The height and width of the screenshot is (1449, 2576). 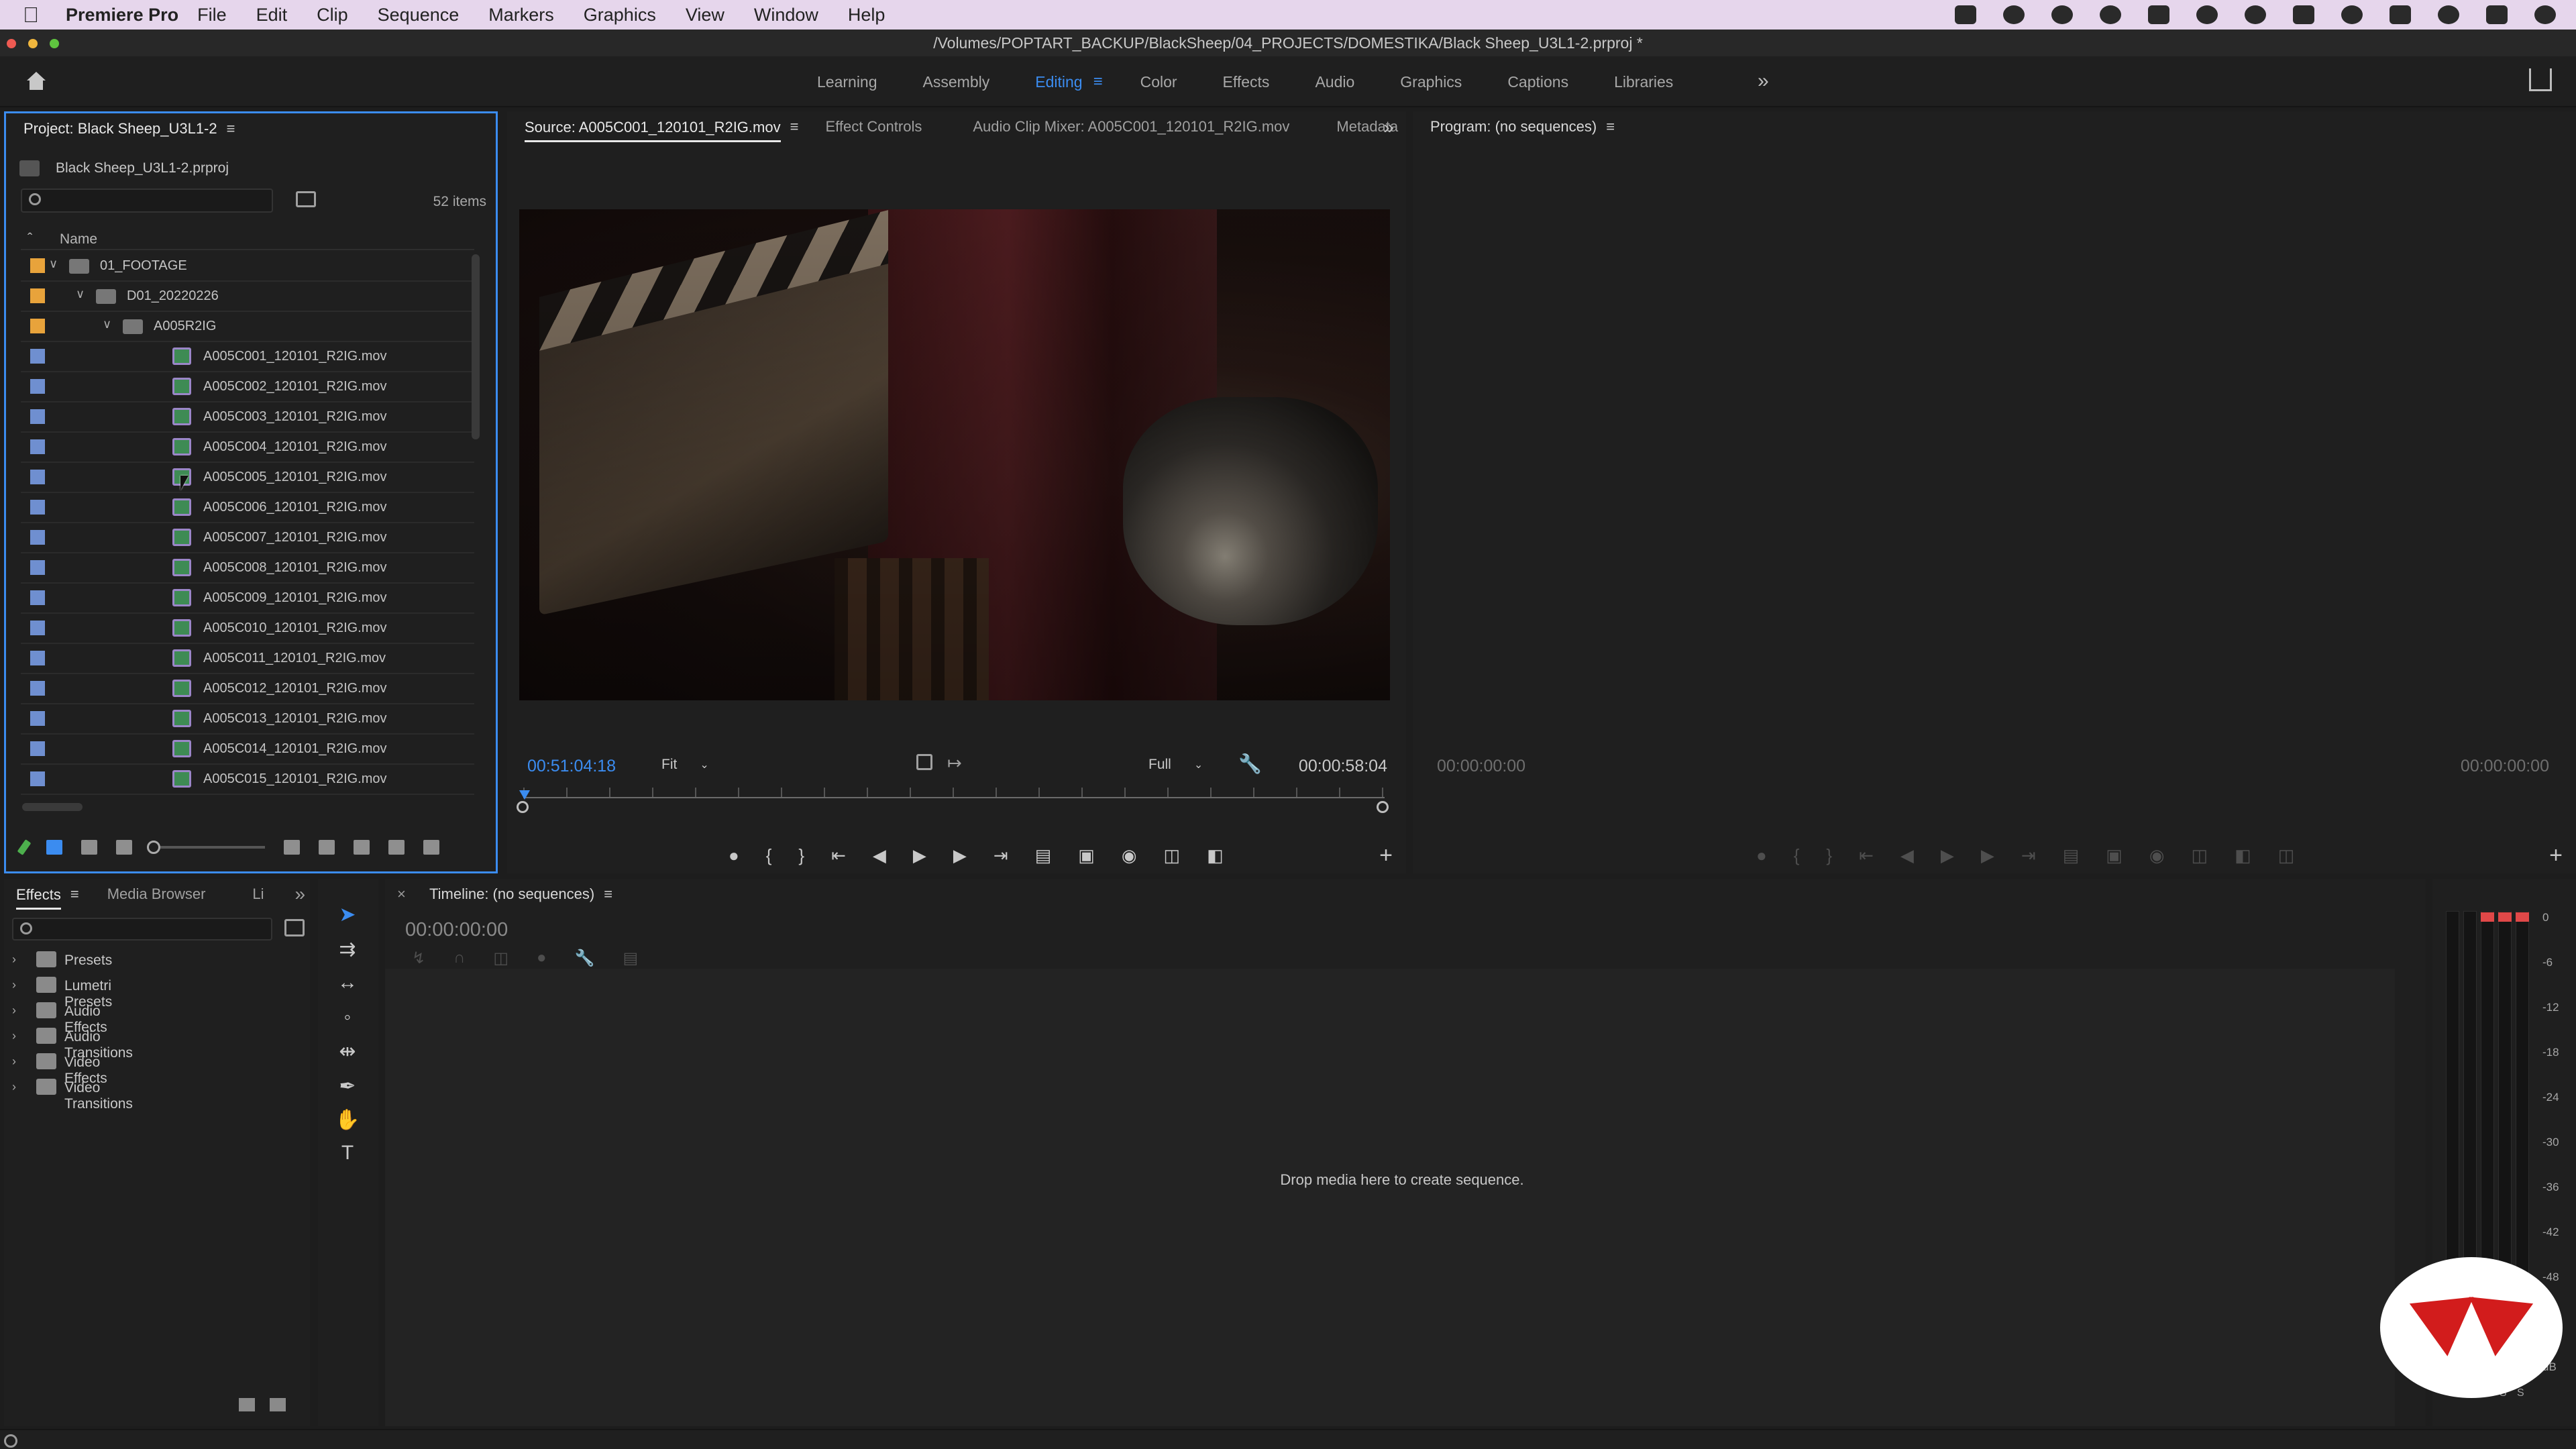 I want to click on workspace-learning: Learning, so click(x=847, y=82).